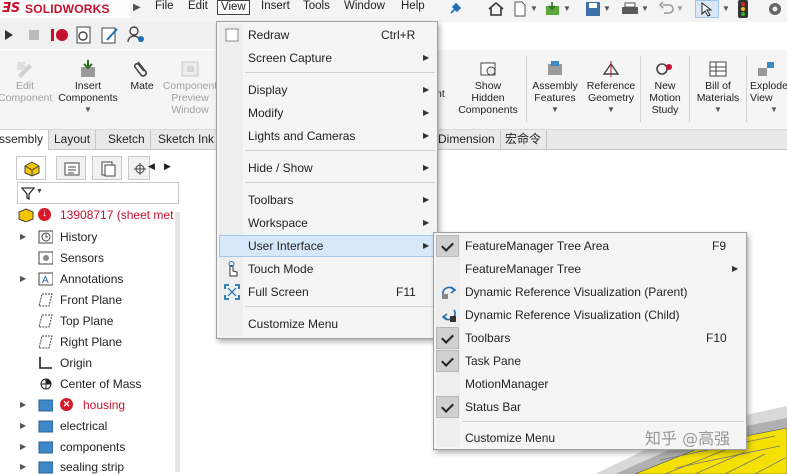 The image size is (787, 474). What do you see at coordinates (34, 35) in the screenshot?
I see `stop-icon` at bounding box center [34, 35].